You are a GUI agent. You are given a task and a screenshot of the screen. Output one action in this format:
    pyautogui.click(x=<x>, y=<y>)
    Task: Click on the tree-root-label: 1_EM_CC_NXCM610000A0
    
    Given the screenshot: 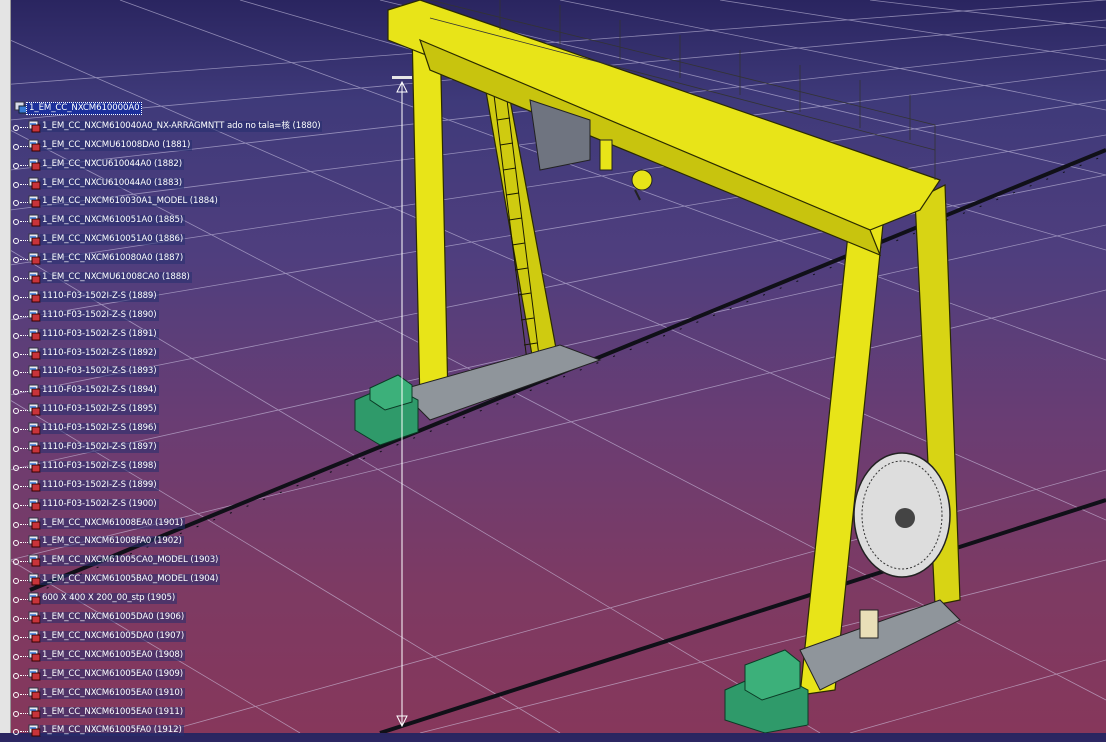 What is the action you would take?
    pyautogui.click(x=84, y=108)
    